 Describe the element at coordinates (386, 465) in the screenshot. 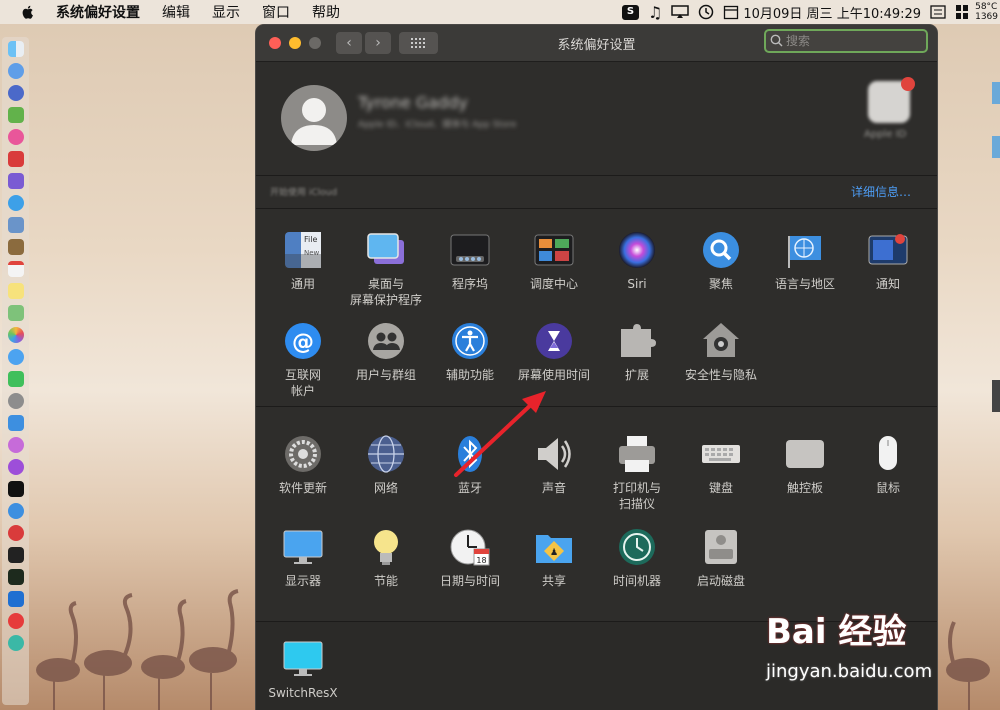

I see `pane-network: 网络` at that location.